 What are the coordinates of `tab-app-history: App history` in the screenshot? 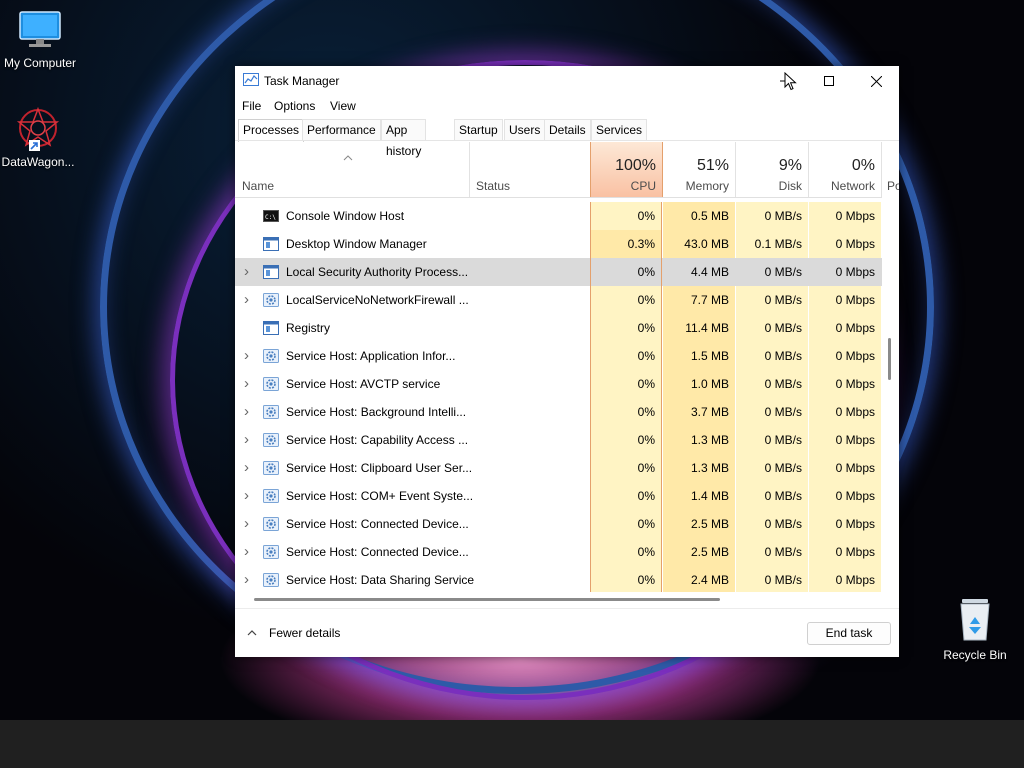 It's located at (404, 138).